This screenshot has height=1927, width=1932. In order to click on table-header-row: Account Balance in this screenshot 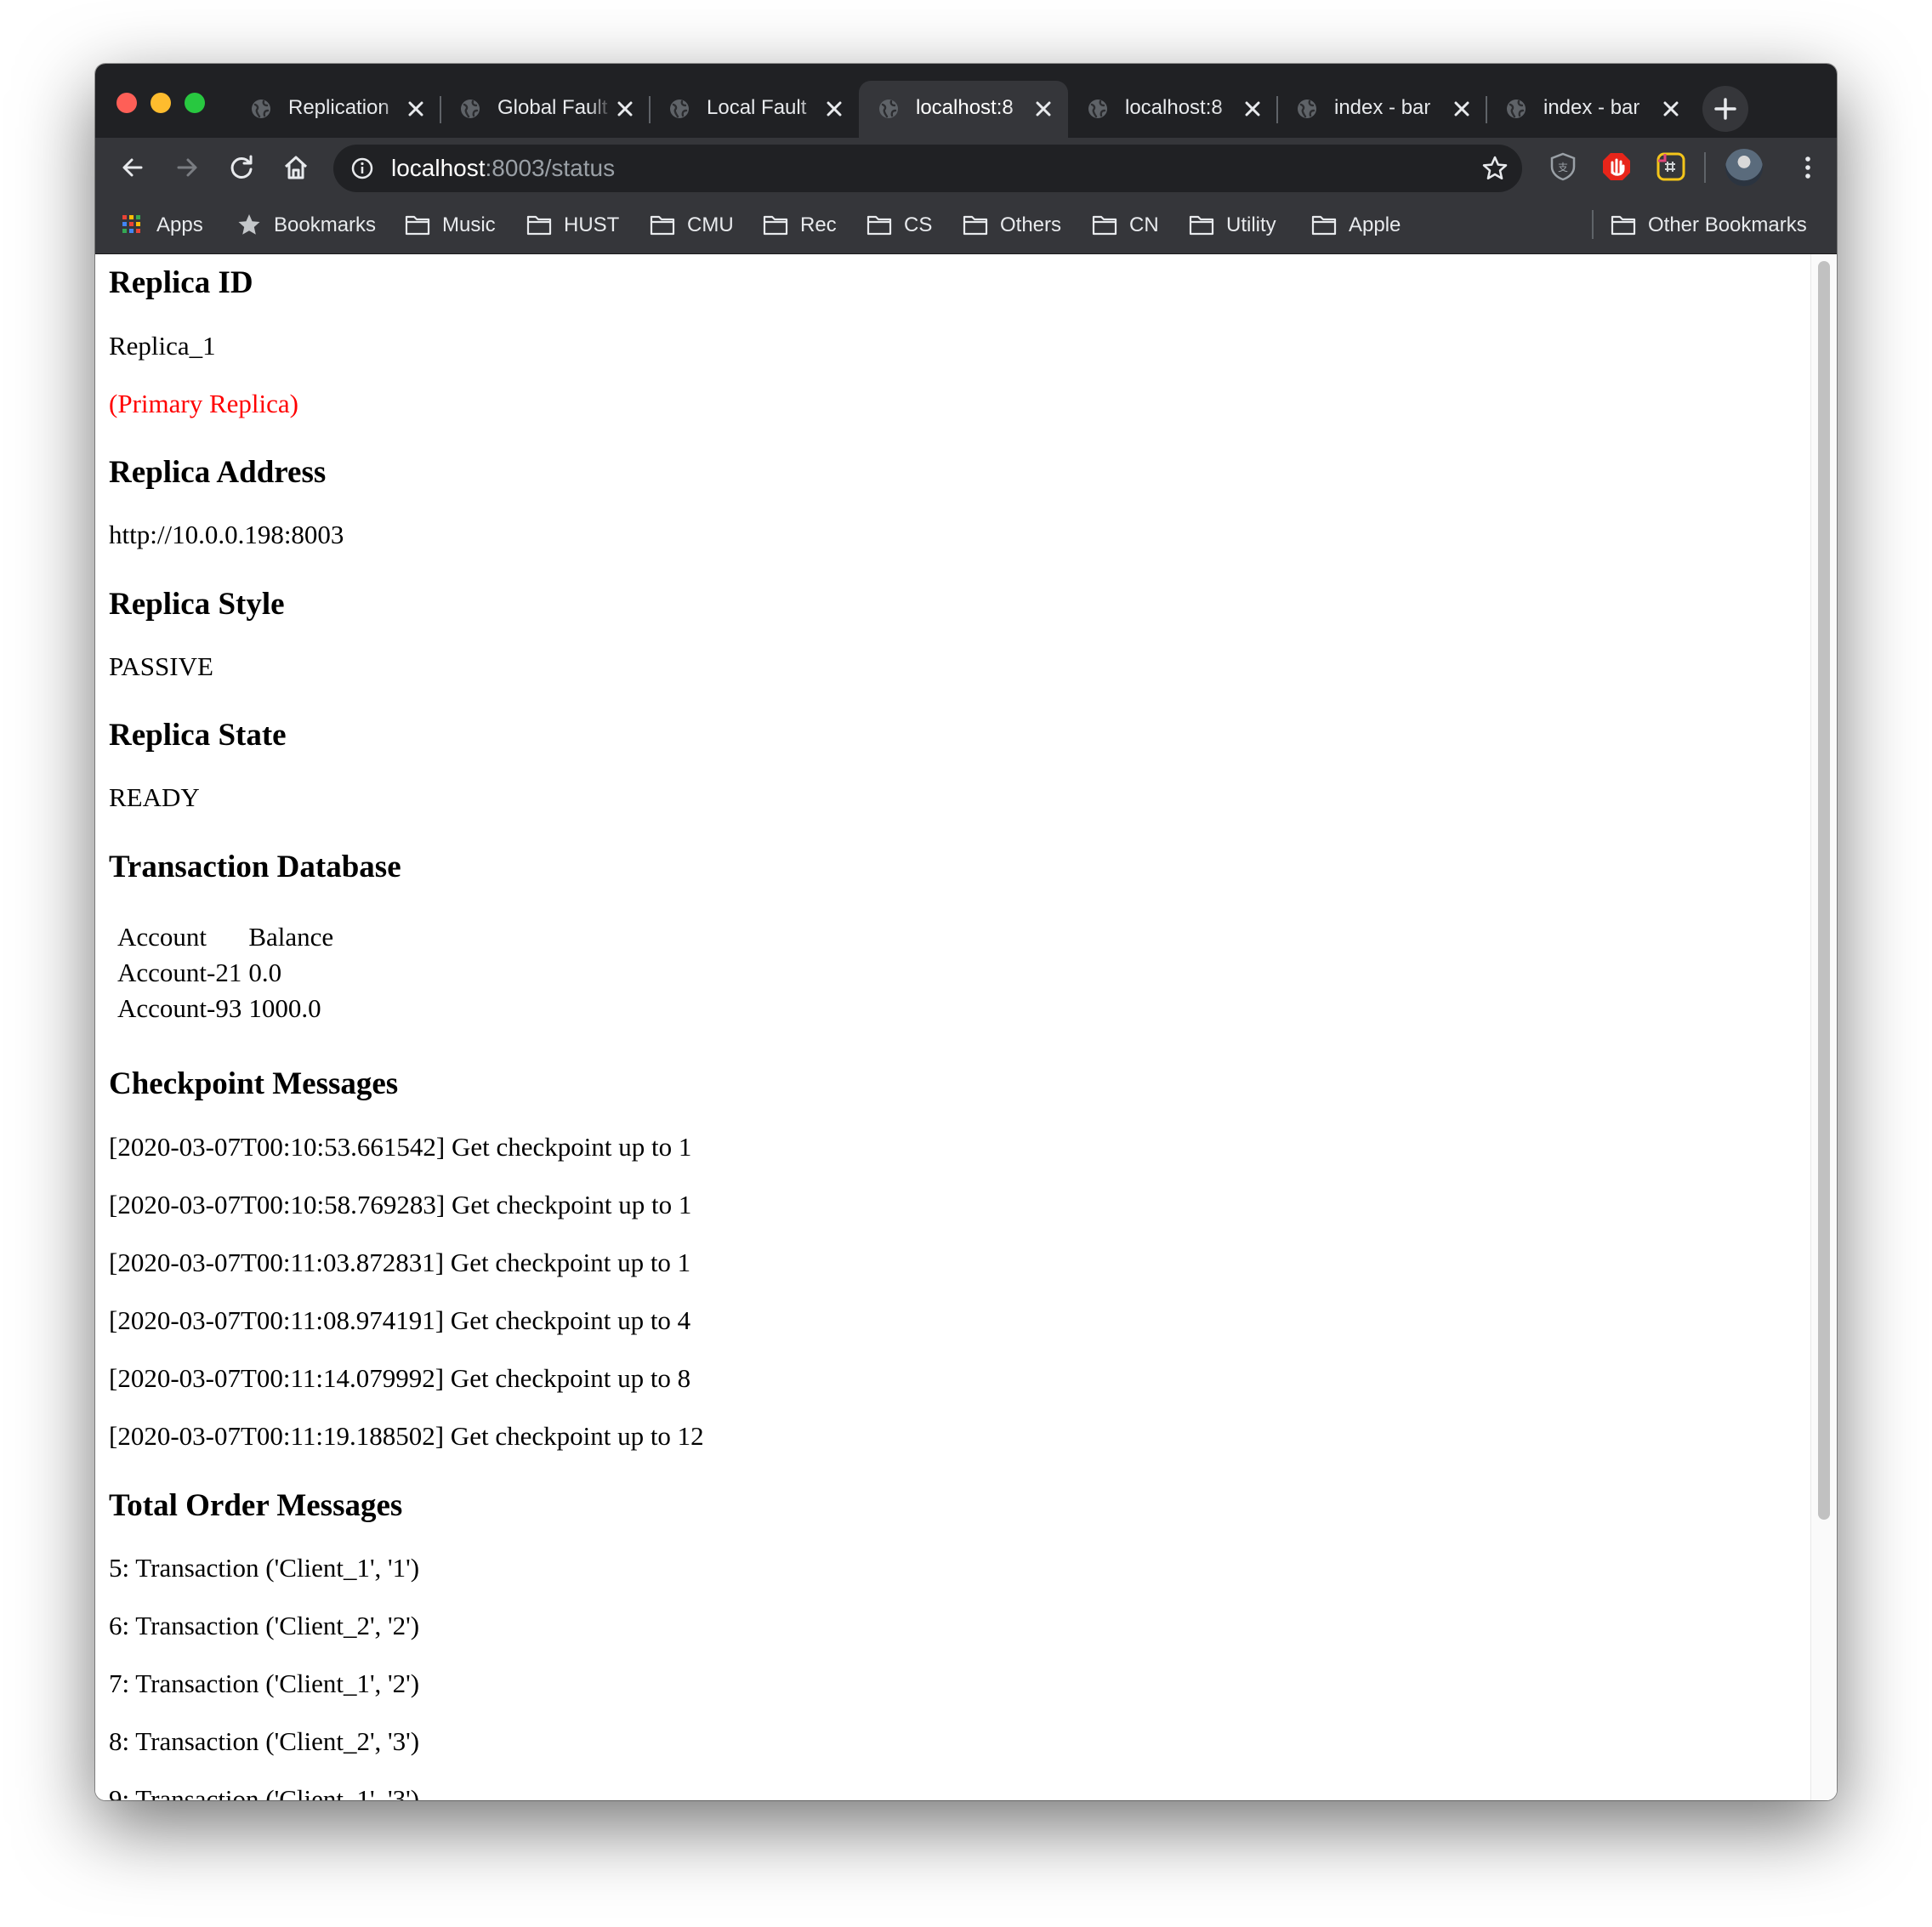, I will do `click(225, 937)`.